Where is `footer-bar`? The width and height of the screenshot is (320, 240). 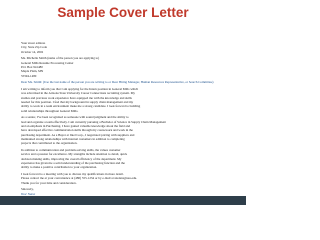
footer-bar is located at coordinates (123, 200).